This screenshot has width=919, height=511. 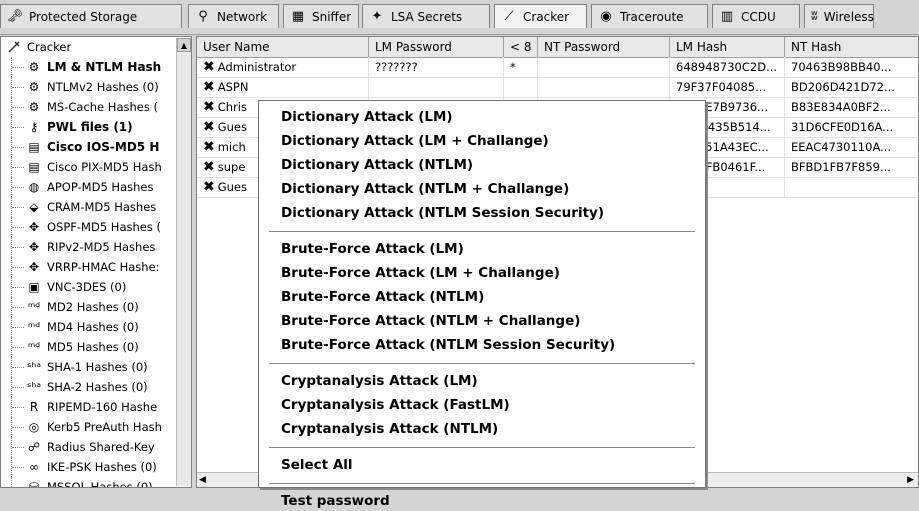 What do you see at coordinates (96, 87) in the screenshot?
I see `tree-item: ⚙ NTLMv2 Hashes (0)` at bounding box center [96, 87].